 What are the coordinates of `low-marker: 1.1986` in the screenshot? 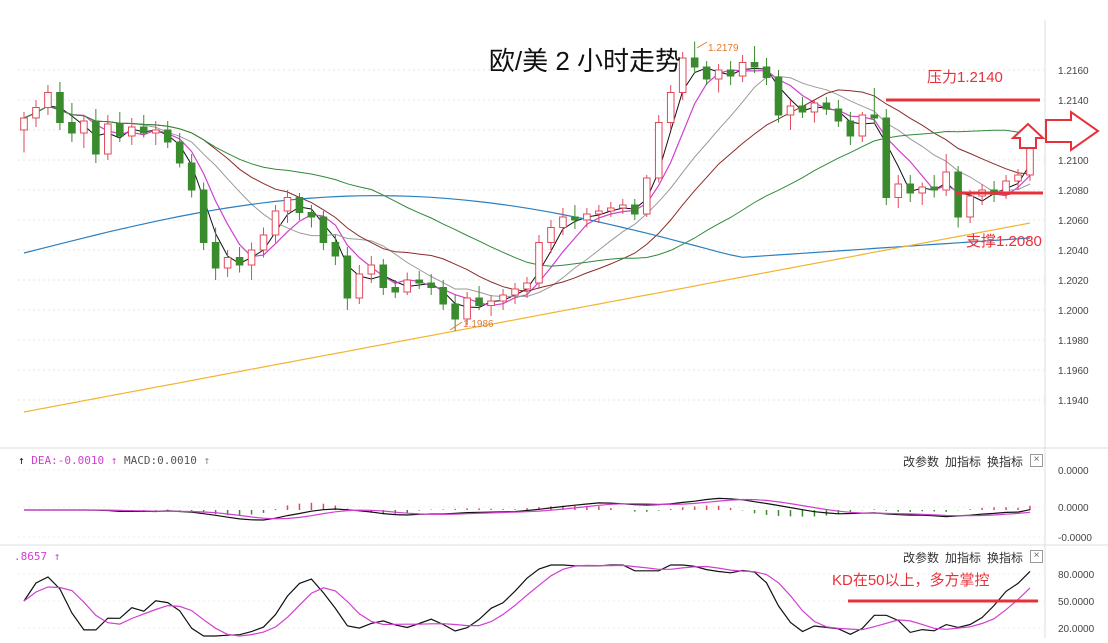 It's located at (471, 325).